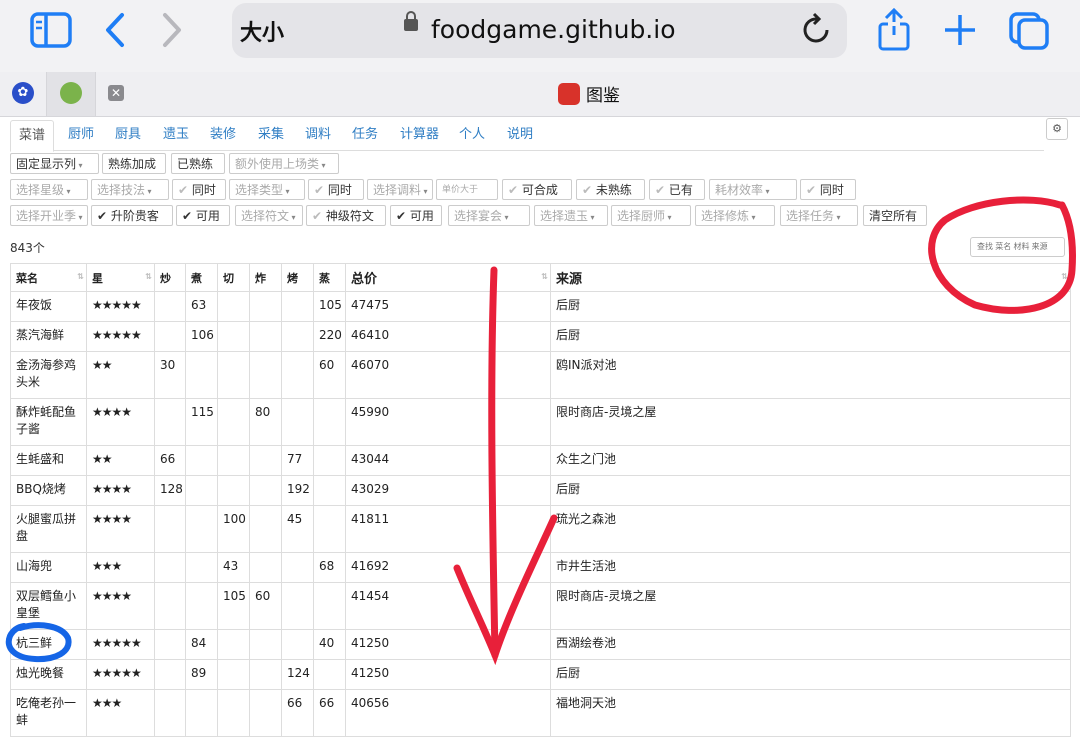 This screenshot has height=737, width=1080. What do you see at coordinates (540, 529) in the screenshot?
I see `table-row: 火腿蜜瓜拼盘 ★★★★ 100 45 41811 琉光之森池` at bounding box center [540, 529].